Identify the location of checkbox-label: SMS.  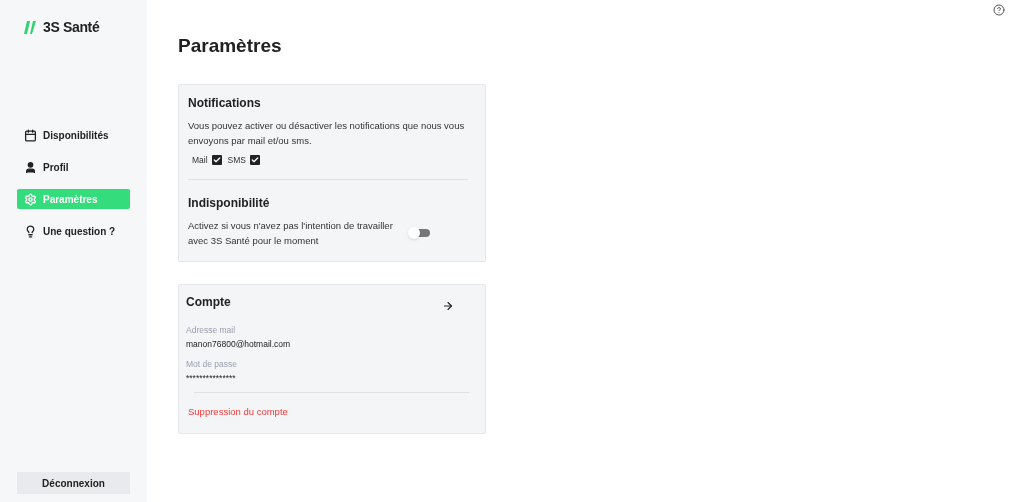
(236, 160).